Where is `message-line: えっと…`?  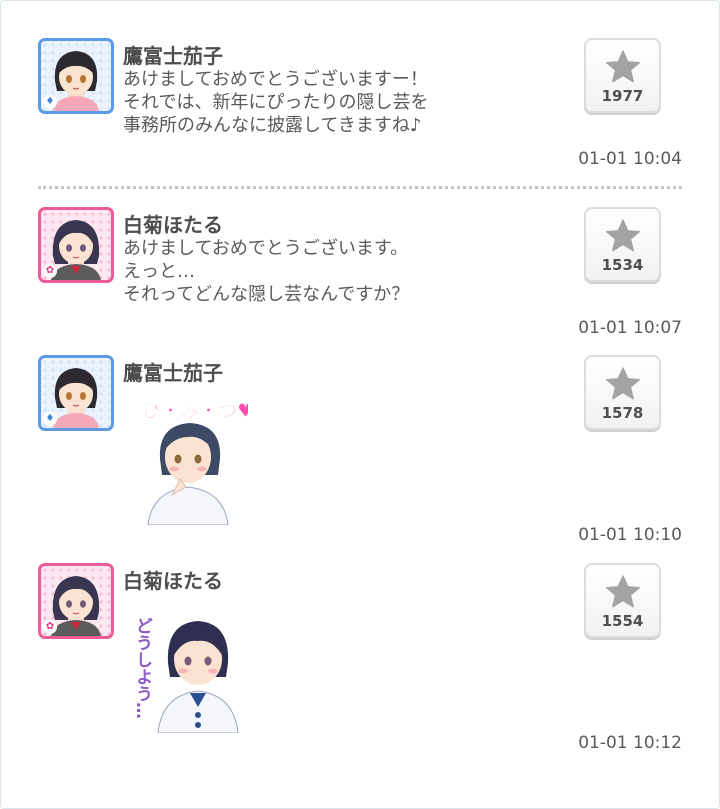 message-line: えっと… is located at coordinates (159, 271).